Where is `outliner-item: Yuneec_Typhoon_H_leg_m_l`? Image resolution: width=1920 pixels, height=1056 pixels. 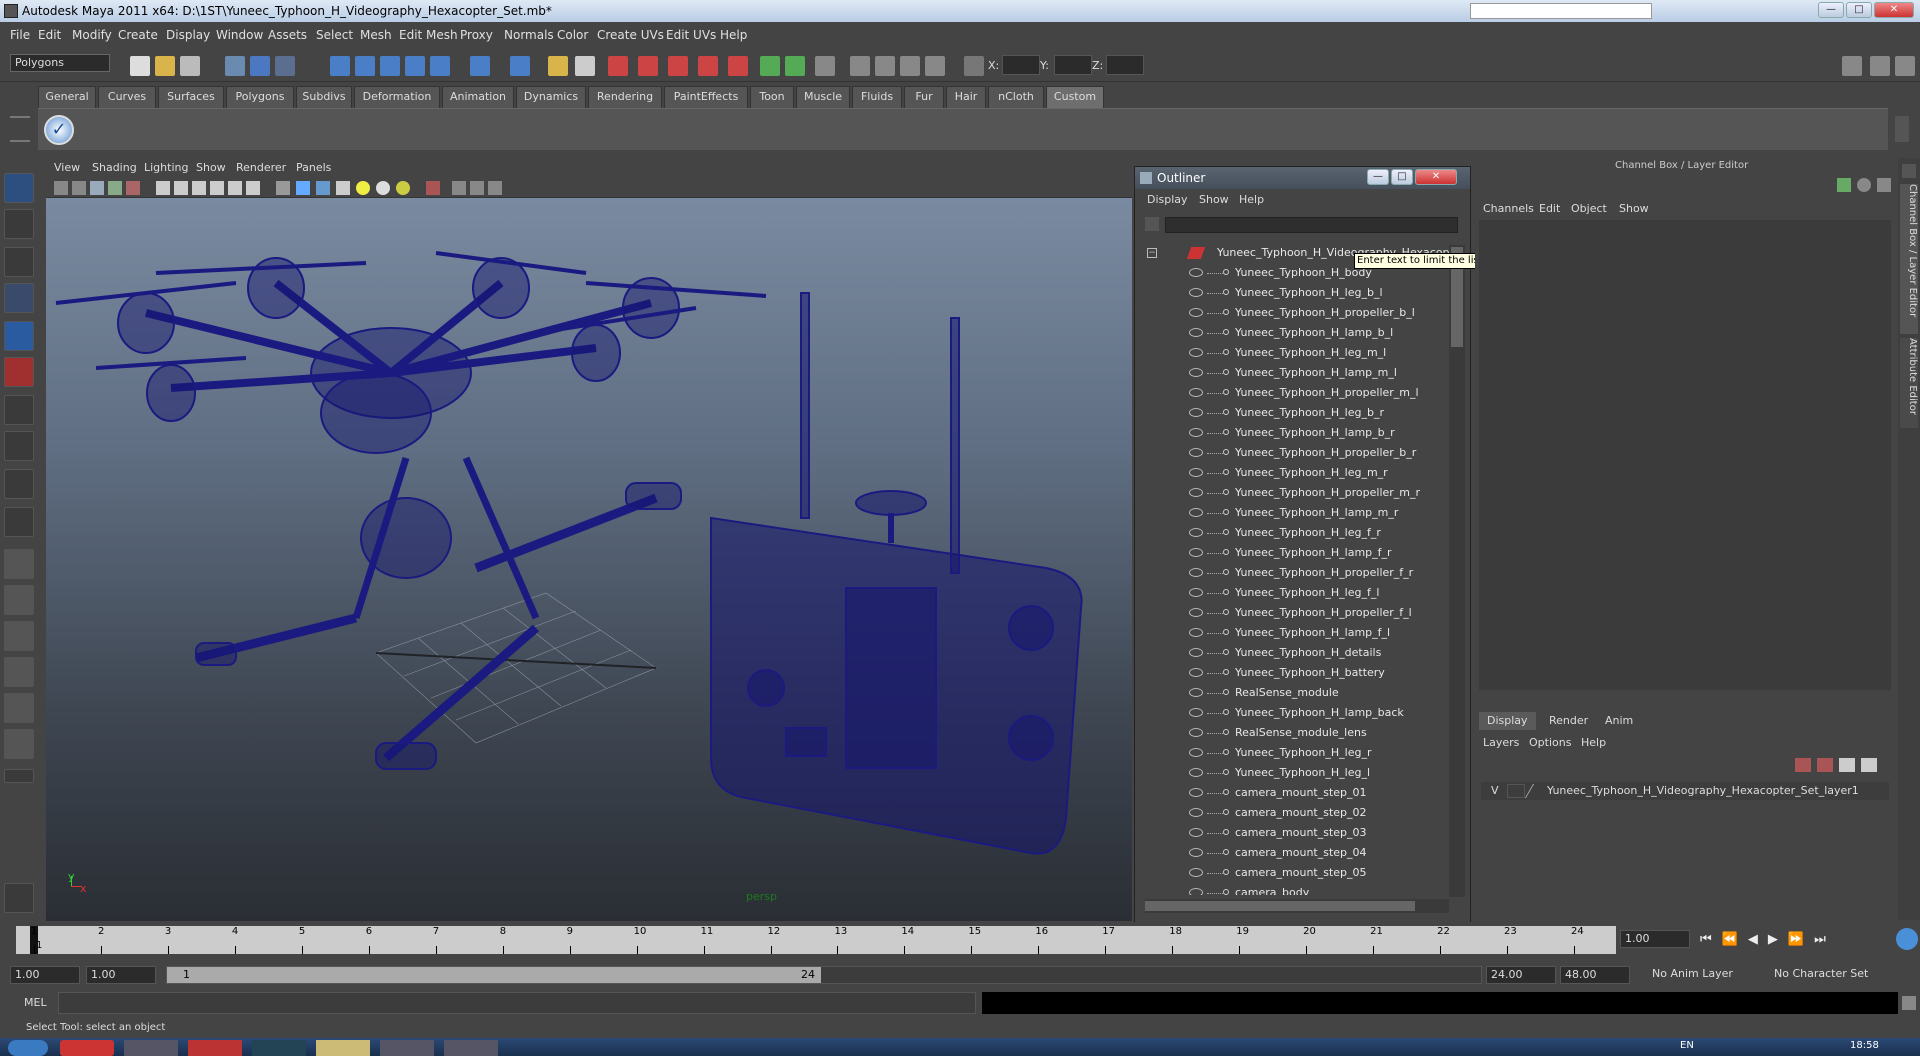
outliner-item: Yuneec_Typhoon_H_leg_m_l is located at coordinates (1294, 353).